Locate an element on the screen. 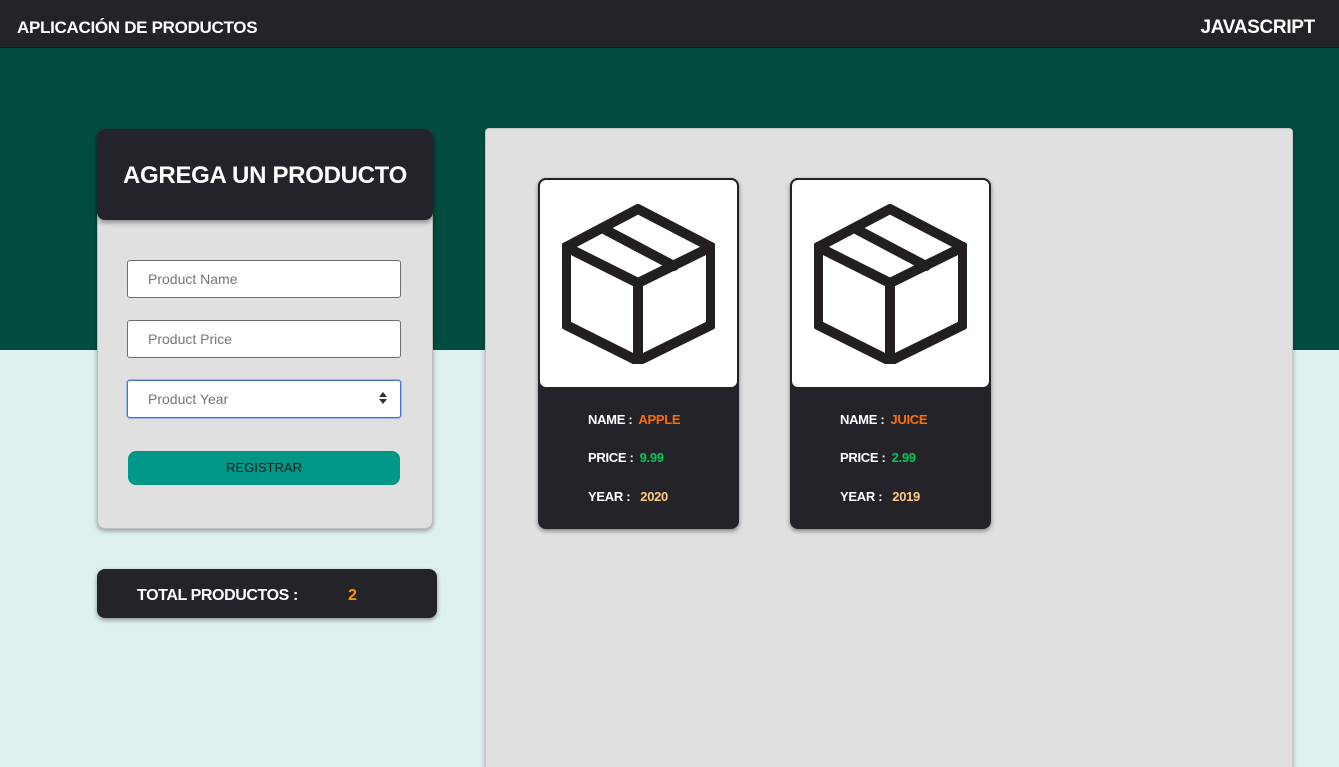  product-name-row: NAME : APPLE is located at coordinates (634, 419).